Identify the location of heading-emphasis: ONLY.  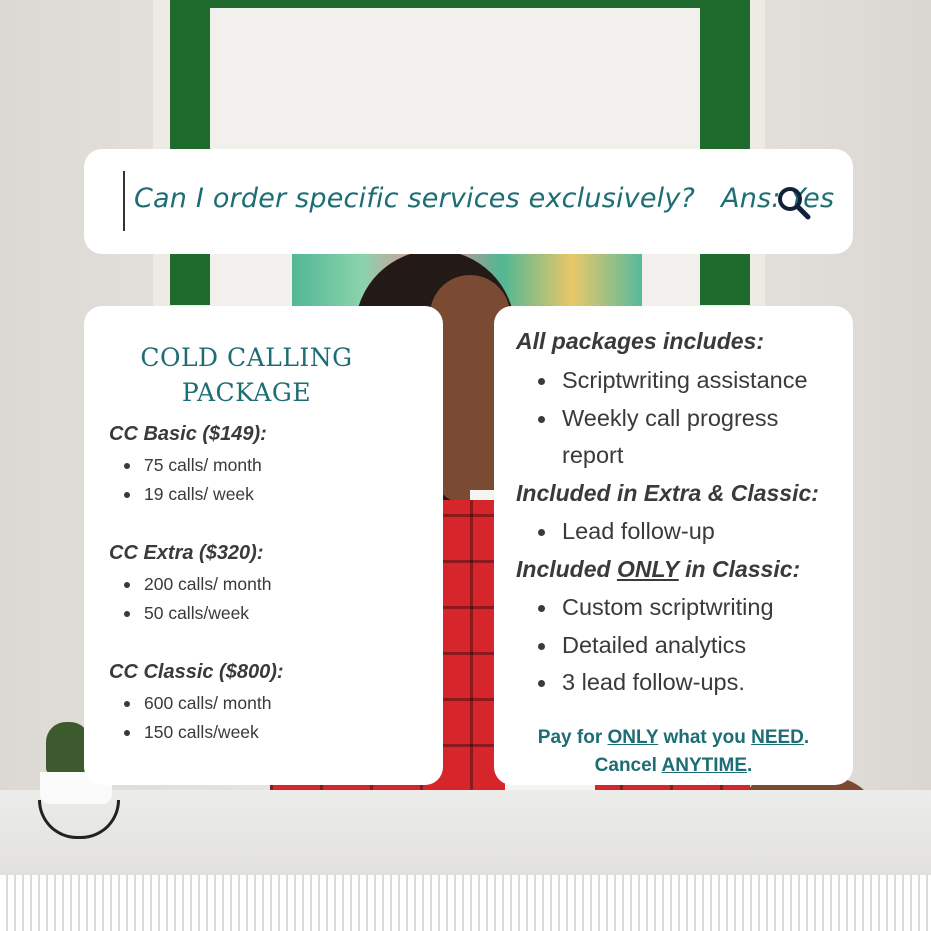
(647, 569).